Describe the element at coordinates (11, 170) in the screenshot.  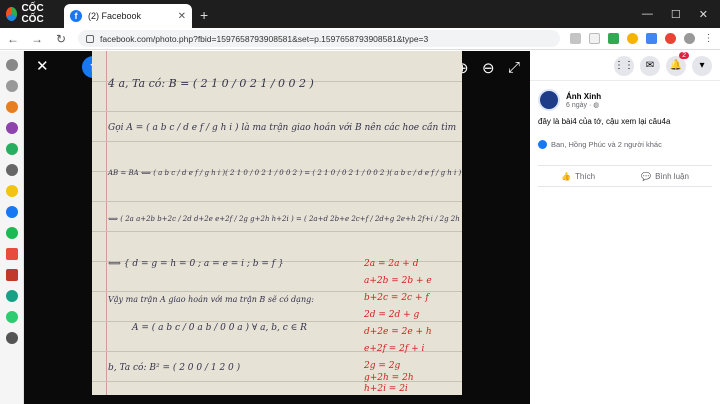
I see `add-icon` at that location.